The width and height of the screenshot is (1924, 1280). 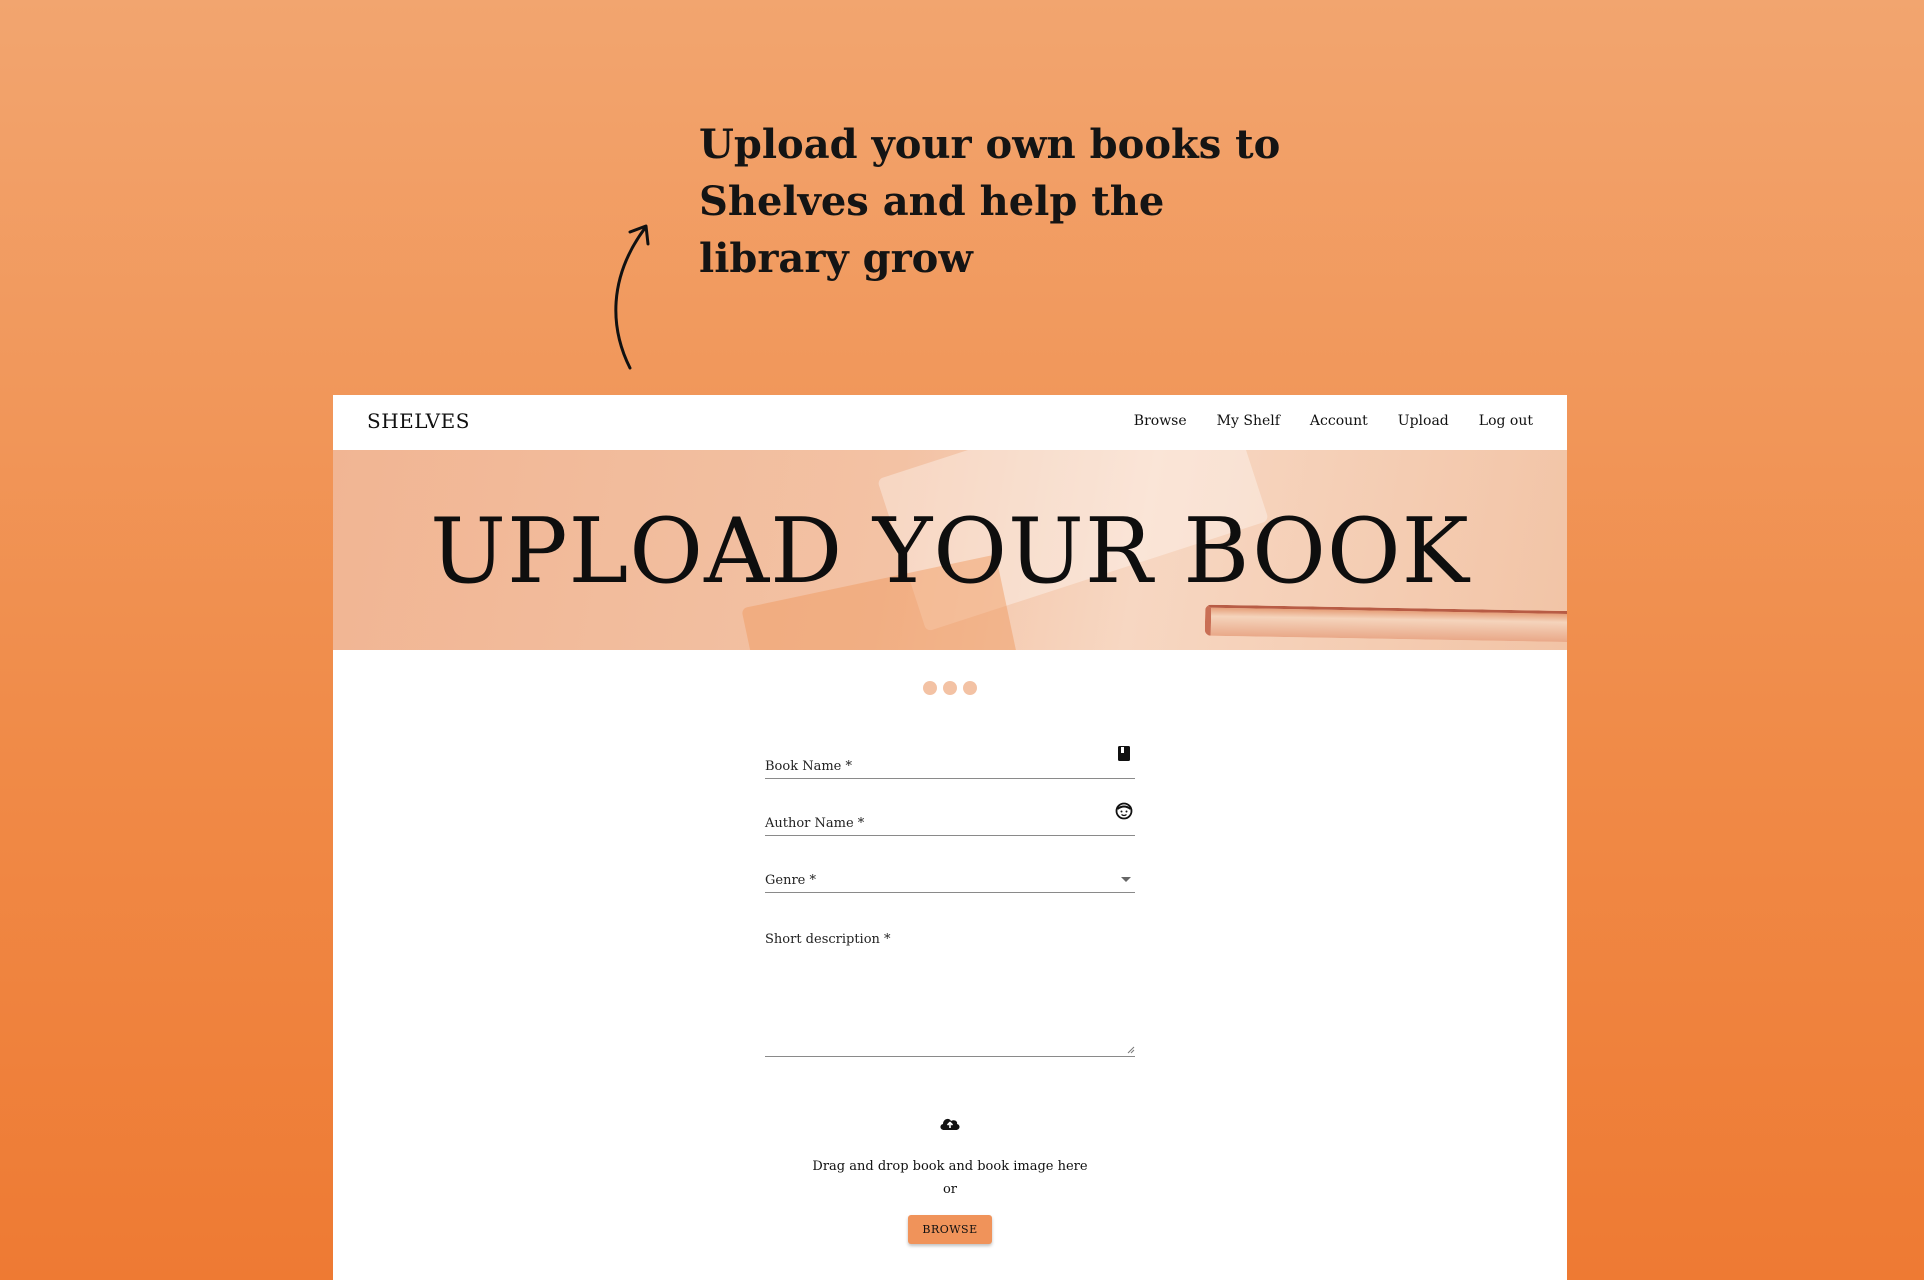 I want to click on nav-links: Browse My Shelf Account Upload Log out, so click(x=1333, y=421).